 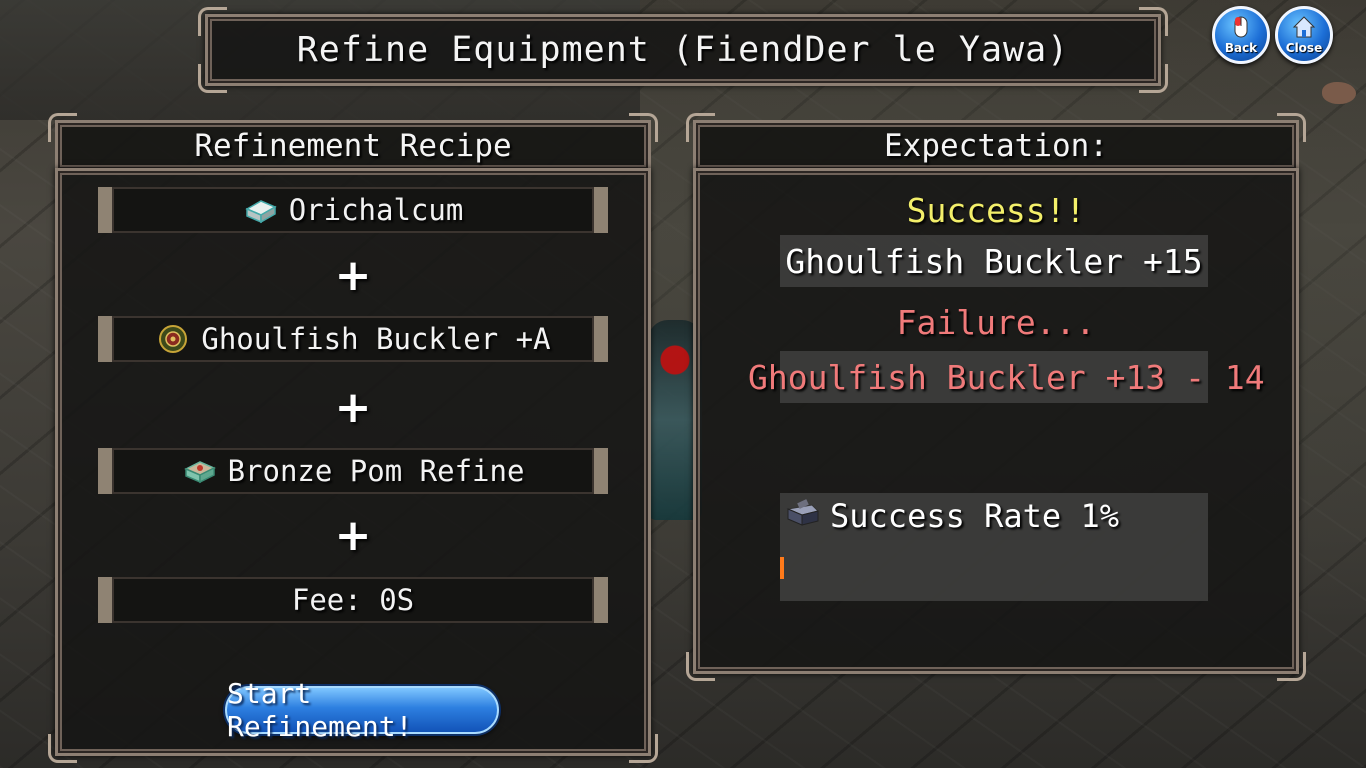 What do you see at coordinates (782, 568) in the screenshot?
I see `success-rate-fill` at bounding box center [782, 568].